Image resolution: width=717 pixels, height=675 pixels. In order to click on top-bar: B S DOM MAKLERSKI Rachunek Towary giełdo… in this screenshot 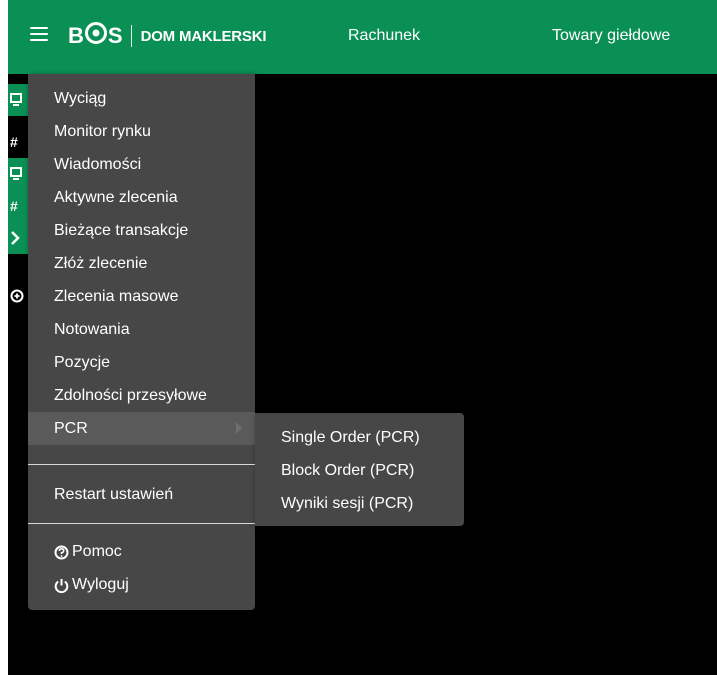, I will do `click(362, 37)`.